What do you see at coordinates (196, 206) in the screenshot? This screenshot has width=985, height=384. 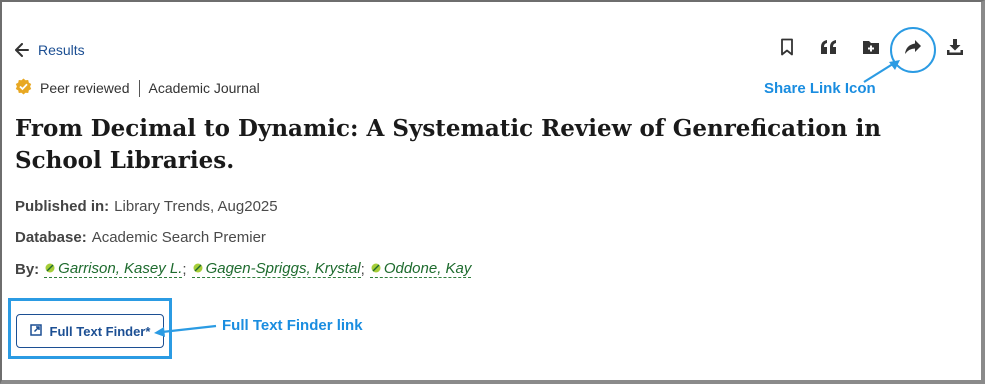 I see `published-in-value: Library Trends, Aug2025` at bounding box center [196, 206].